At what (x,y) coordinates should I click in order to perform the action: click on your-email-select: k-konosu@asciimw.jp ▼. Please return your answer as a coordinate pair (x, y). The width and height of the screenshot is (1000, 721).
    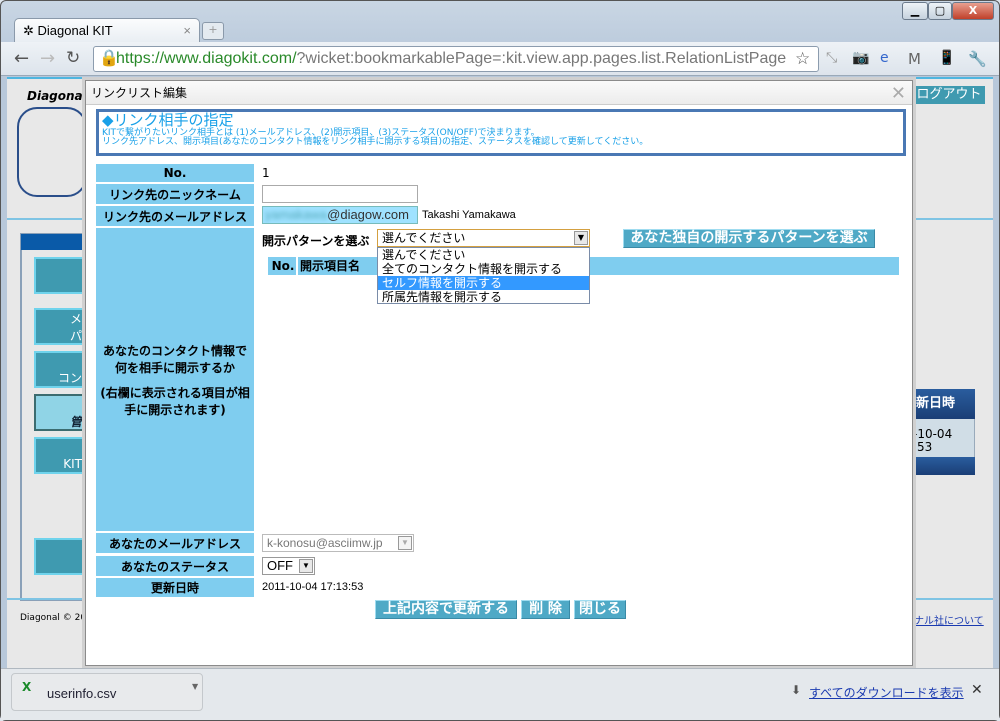
    Looking at the image, I should click on (338, 543).